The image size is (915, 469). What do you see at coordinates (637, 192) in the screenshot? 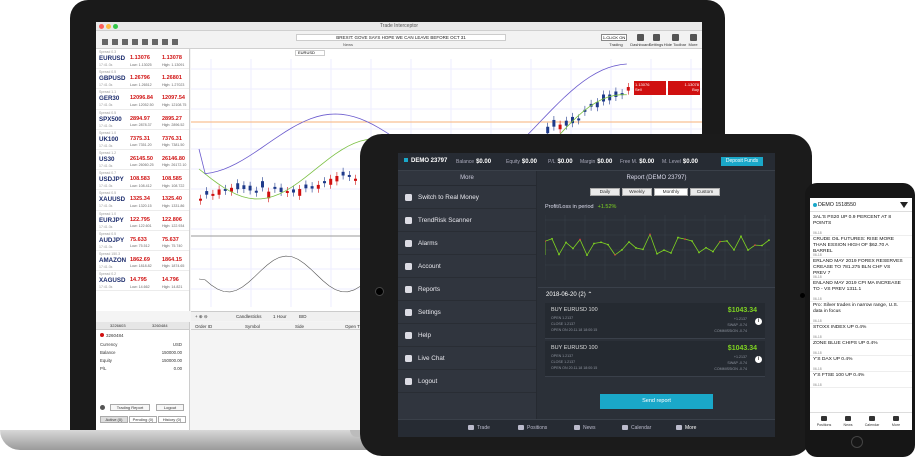
I see `segment-weekly: Weekly` at bounding box center [637, 192].